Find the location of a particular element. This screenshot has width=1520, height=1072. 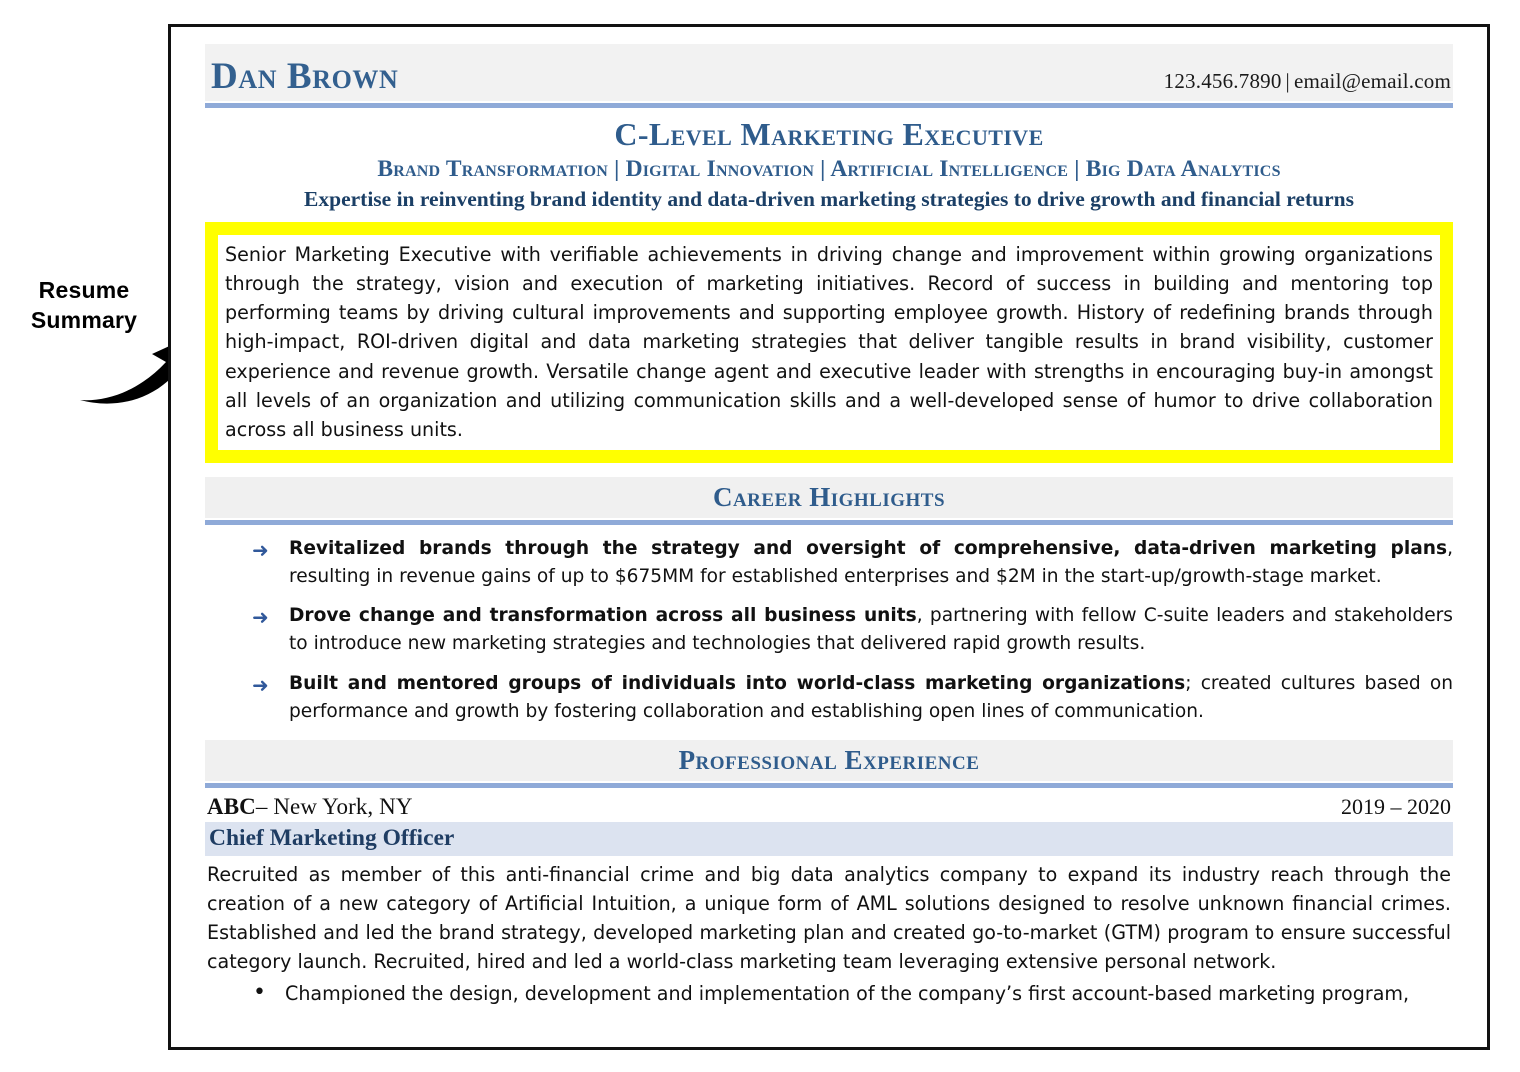

annotation-label: Resume Summary is located at coordinates (84, 305).